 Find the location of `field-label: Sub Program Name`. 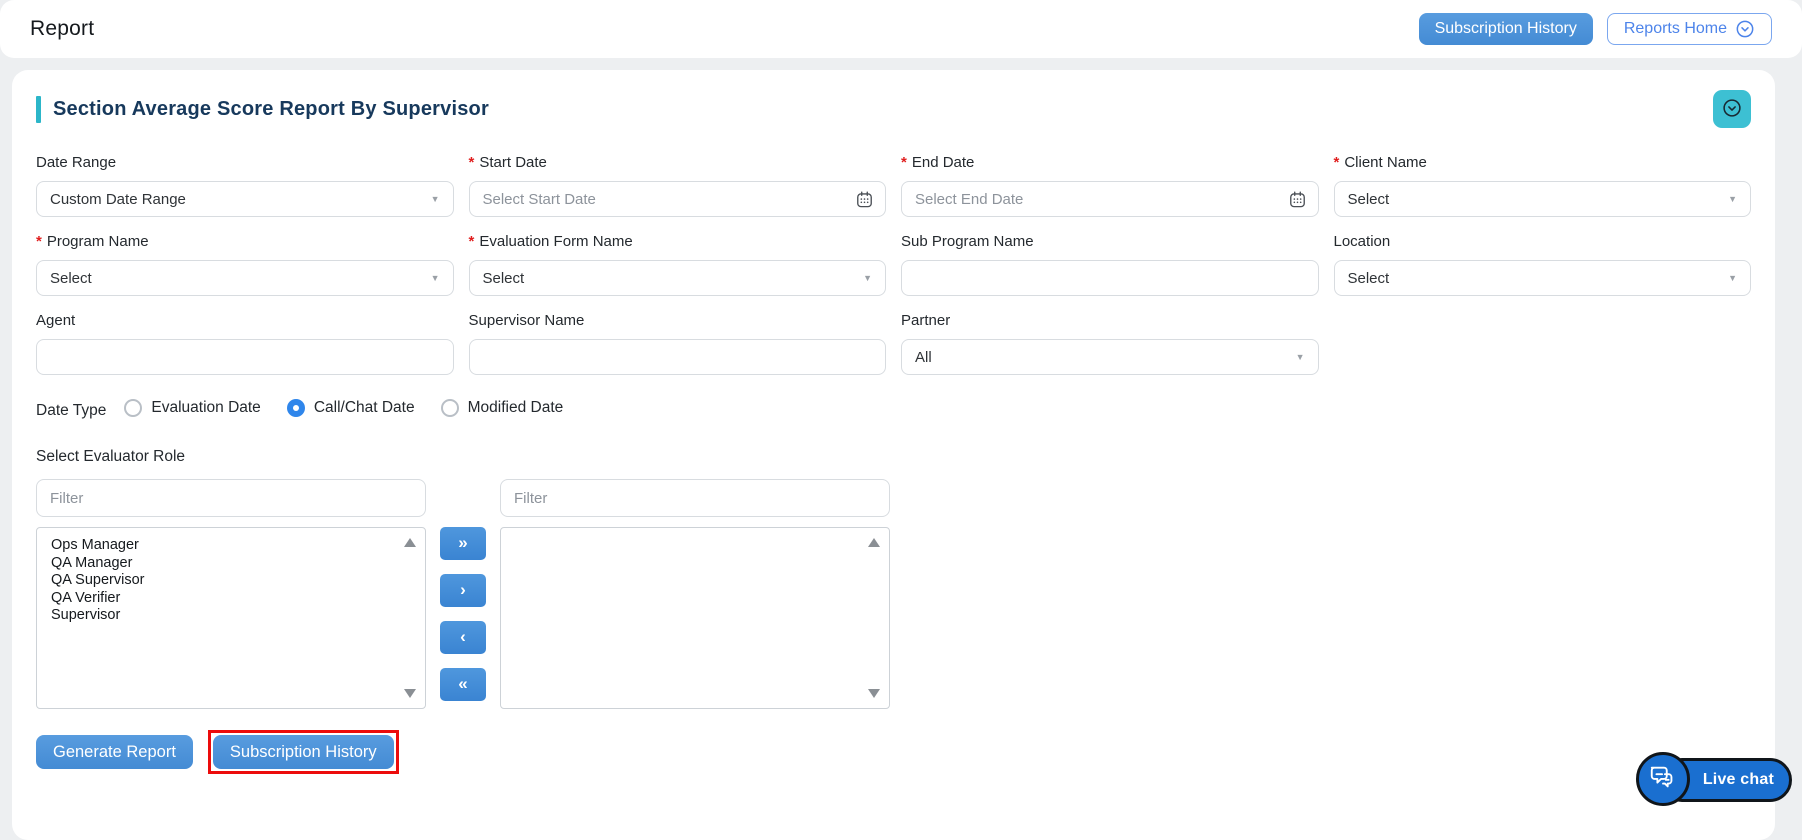

field-label: Sub Program Name is located at coordinates (967, 241).